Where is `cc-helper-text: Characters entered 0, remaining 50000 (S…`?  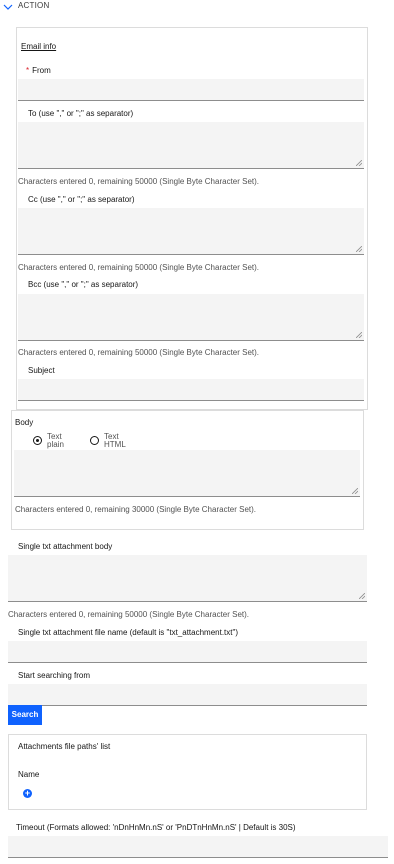
cc-helper-text: Characters entered 0, remaining 50000 (S… is located at coordinates (139, 267).